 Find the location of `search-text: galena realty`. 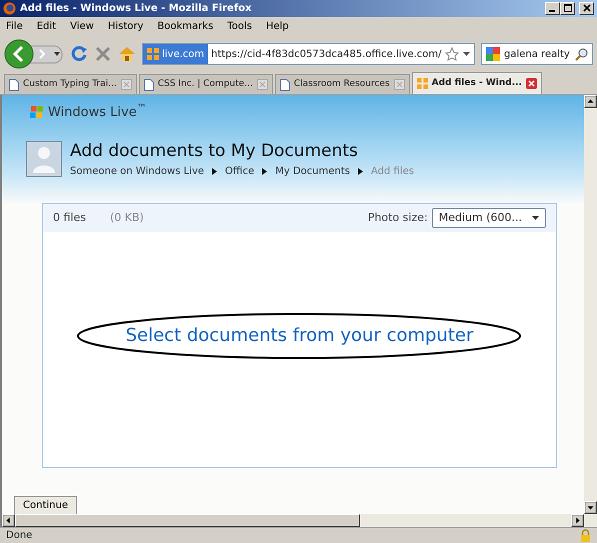

search-text: galena realty is located at coordinates (537, 55).